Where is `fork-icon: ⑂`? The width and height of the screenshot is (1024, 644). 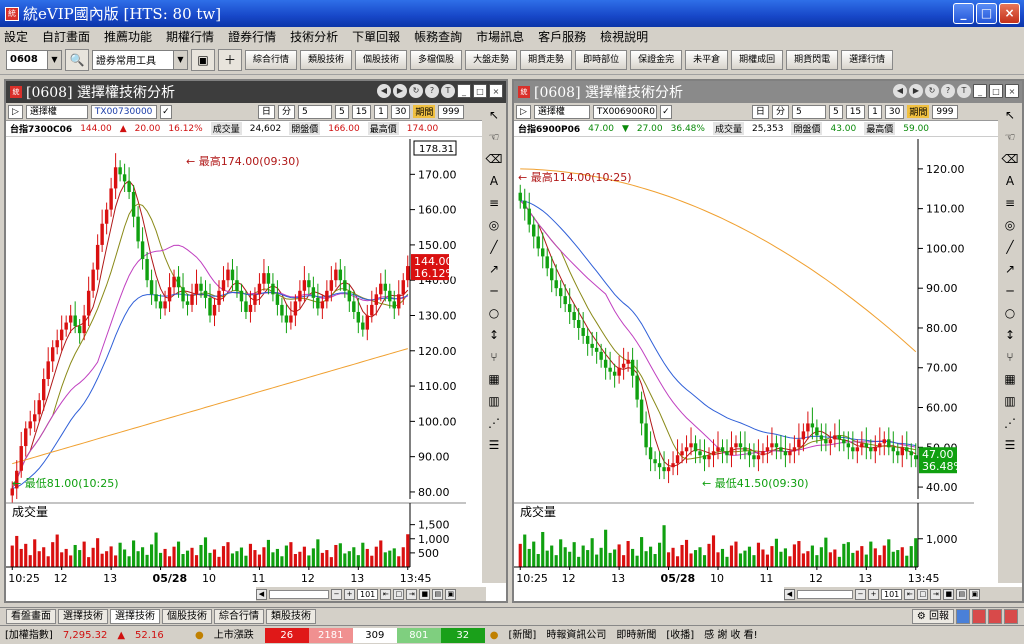
fork-icon: ⑂ is located at coordinates (493, 357).